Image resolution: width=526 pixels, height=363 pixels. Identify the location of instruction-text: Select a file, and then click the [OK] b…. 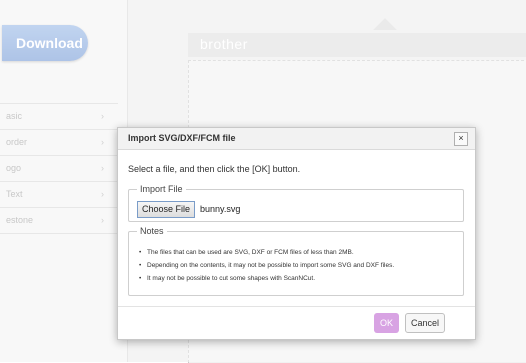
(214, 169).